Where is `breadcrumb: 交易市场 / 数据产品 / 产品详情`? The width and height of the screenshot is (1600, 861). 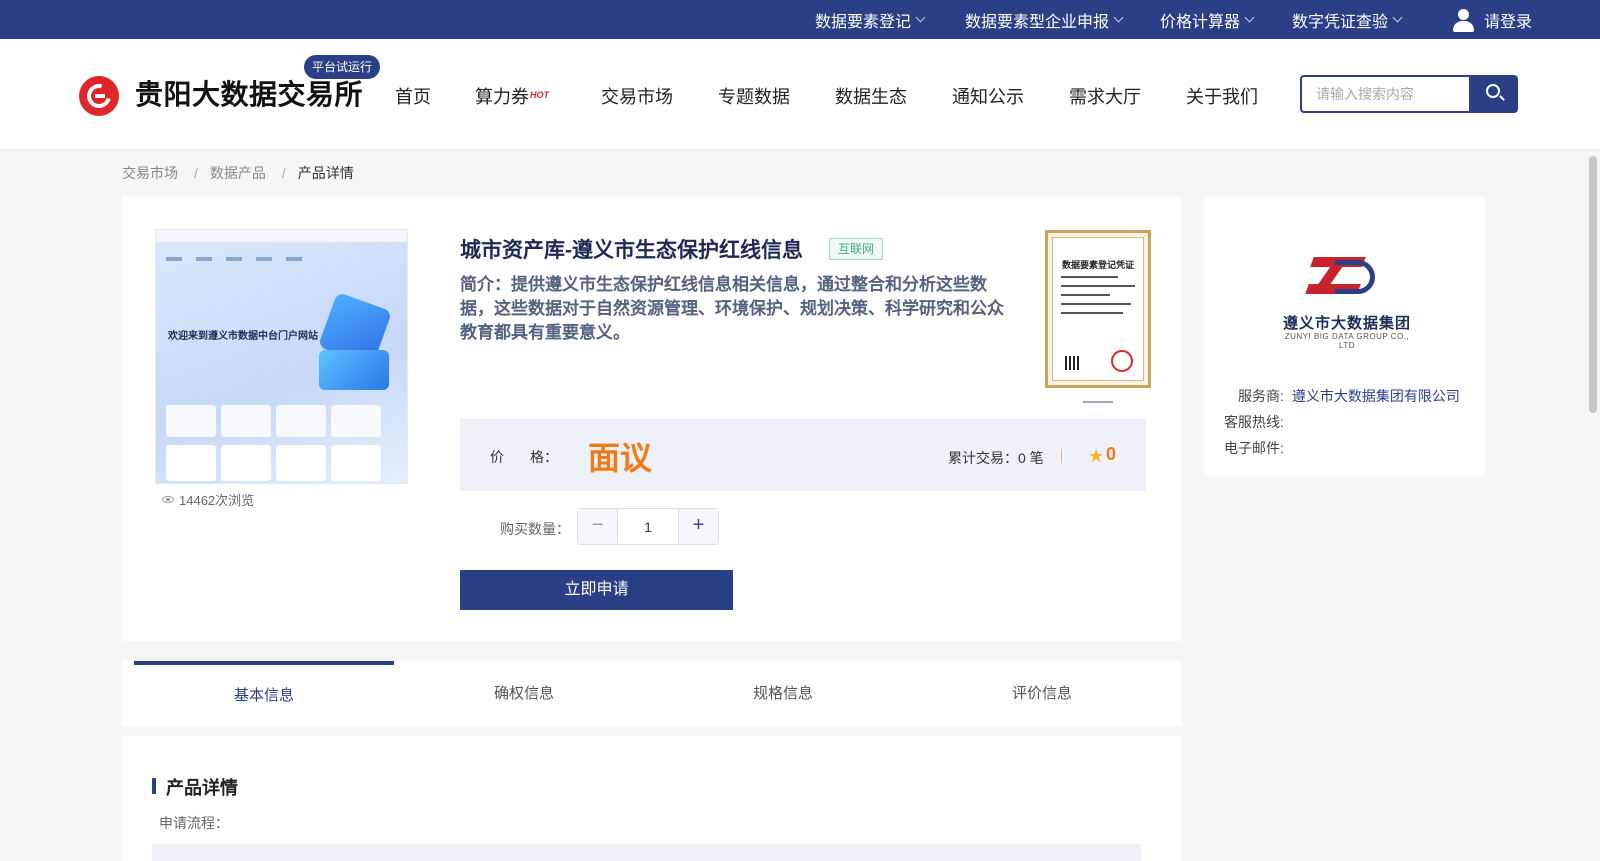
breadcrumb: 交易市场 / 数据产品 / 产品详情 is located at coordinates (240, 173).